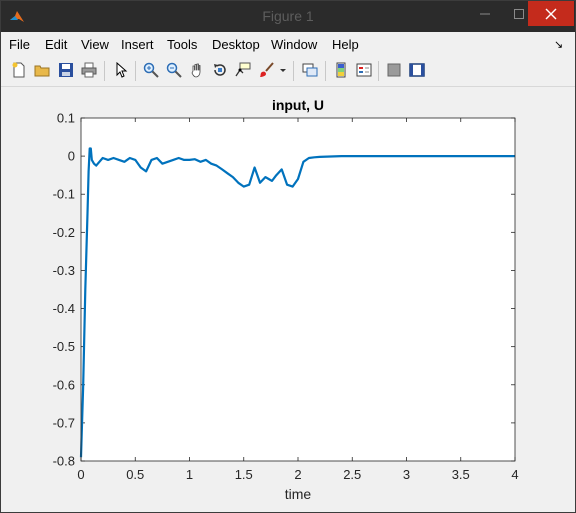 This screenshot has height=513, width=576. What do you see at coordinates (151, 70) in the screenshot?
I see `zoom-in-icon` at bounding box center [151, 70].